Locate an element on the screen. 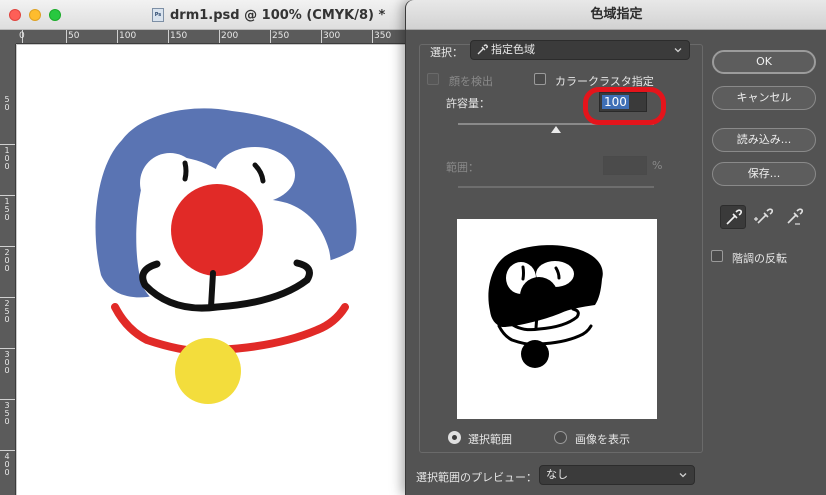 This screenshot has height=495, width=826. range-input is located at coordinates (625, 165).